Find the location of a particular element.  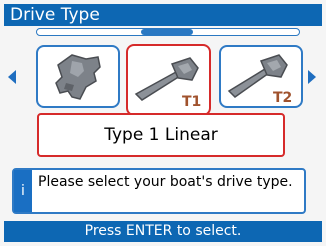

option-card-type2-linear: T2 is located at coordinates (261, 76).